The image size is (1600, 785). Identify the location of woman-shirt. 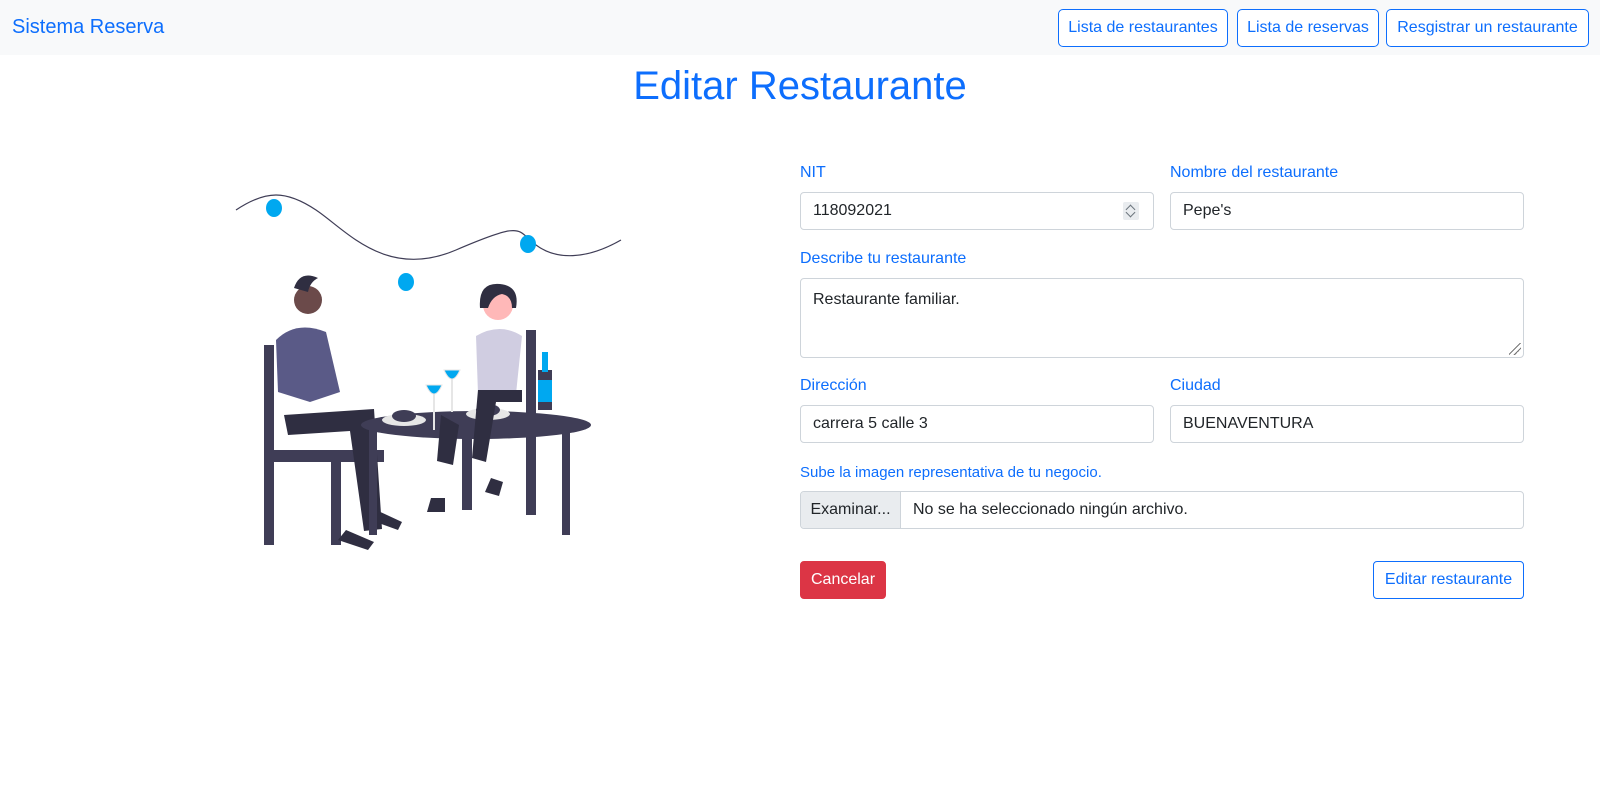
(499, 361).